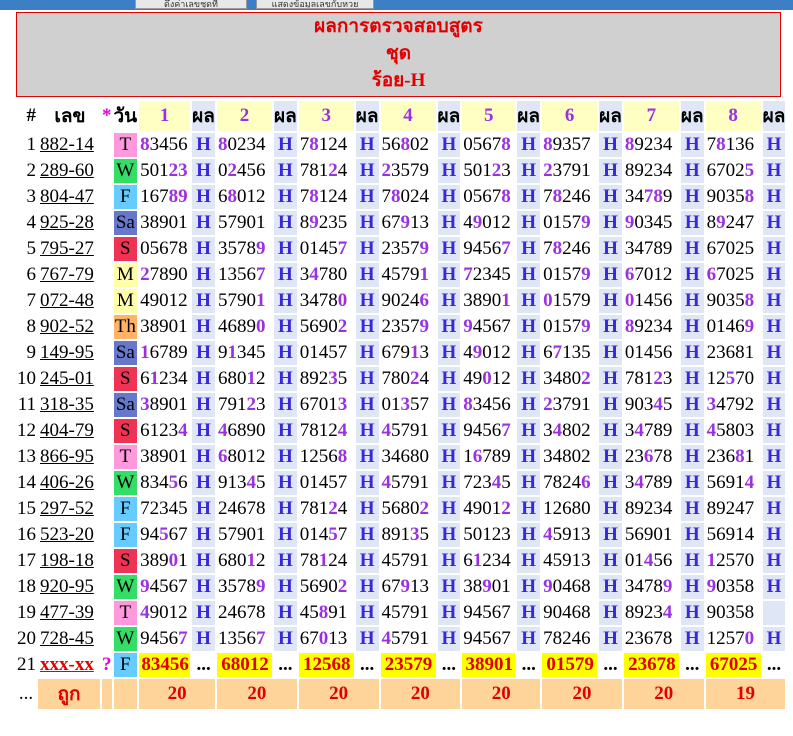  Describe the element at coordinates (570, 171) in the screenshot. I see `set-value-cell: 23791` at that location.